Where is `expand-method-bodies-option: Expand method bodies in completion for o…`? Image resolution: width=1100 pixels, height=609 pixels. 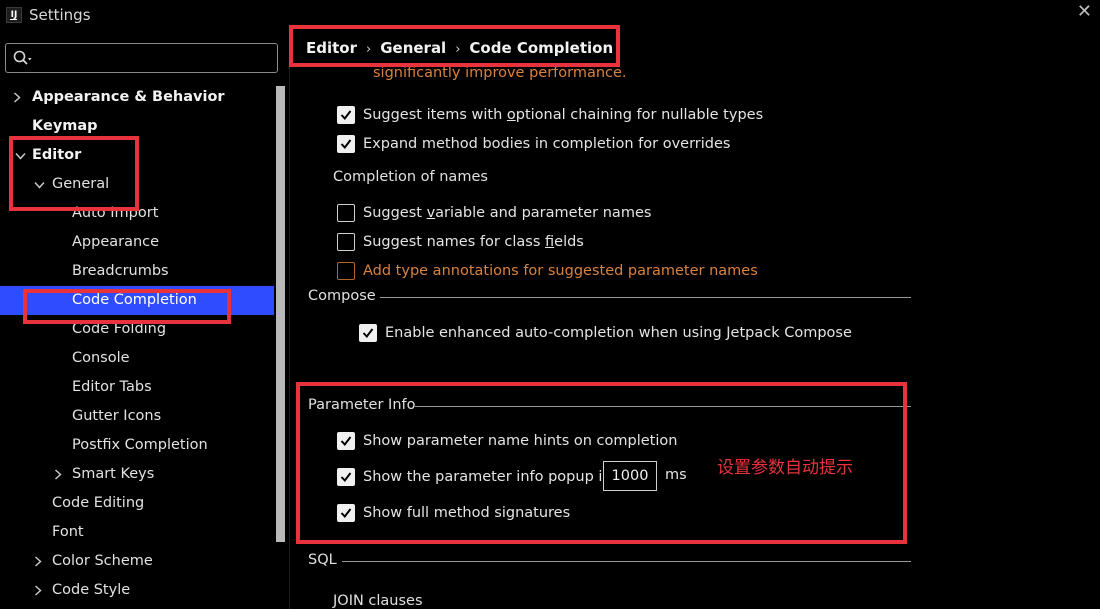 expand-method-bodies-option: Expand method bodies in completion for o… is located at coordinates (547, 145).